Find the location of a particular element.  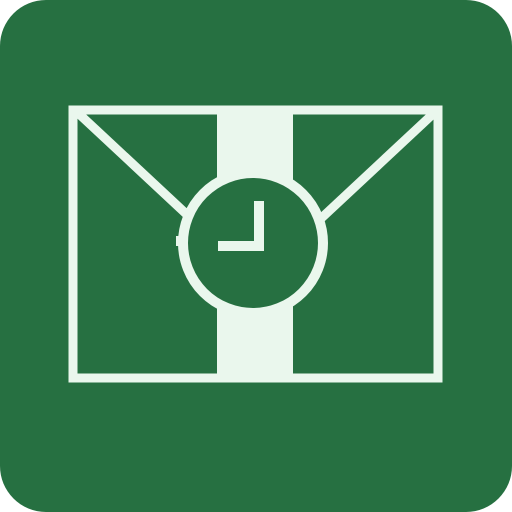

clock-hand-minute is located at coordinates (241, 246).